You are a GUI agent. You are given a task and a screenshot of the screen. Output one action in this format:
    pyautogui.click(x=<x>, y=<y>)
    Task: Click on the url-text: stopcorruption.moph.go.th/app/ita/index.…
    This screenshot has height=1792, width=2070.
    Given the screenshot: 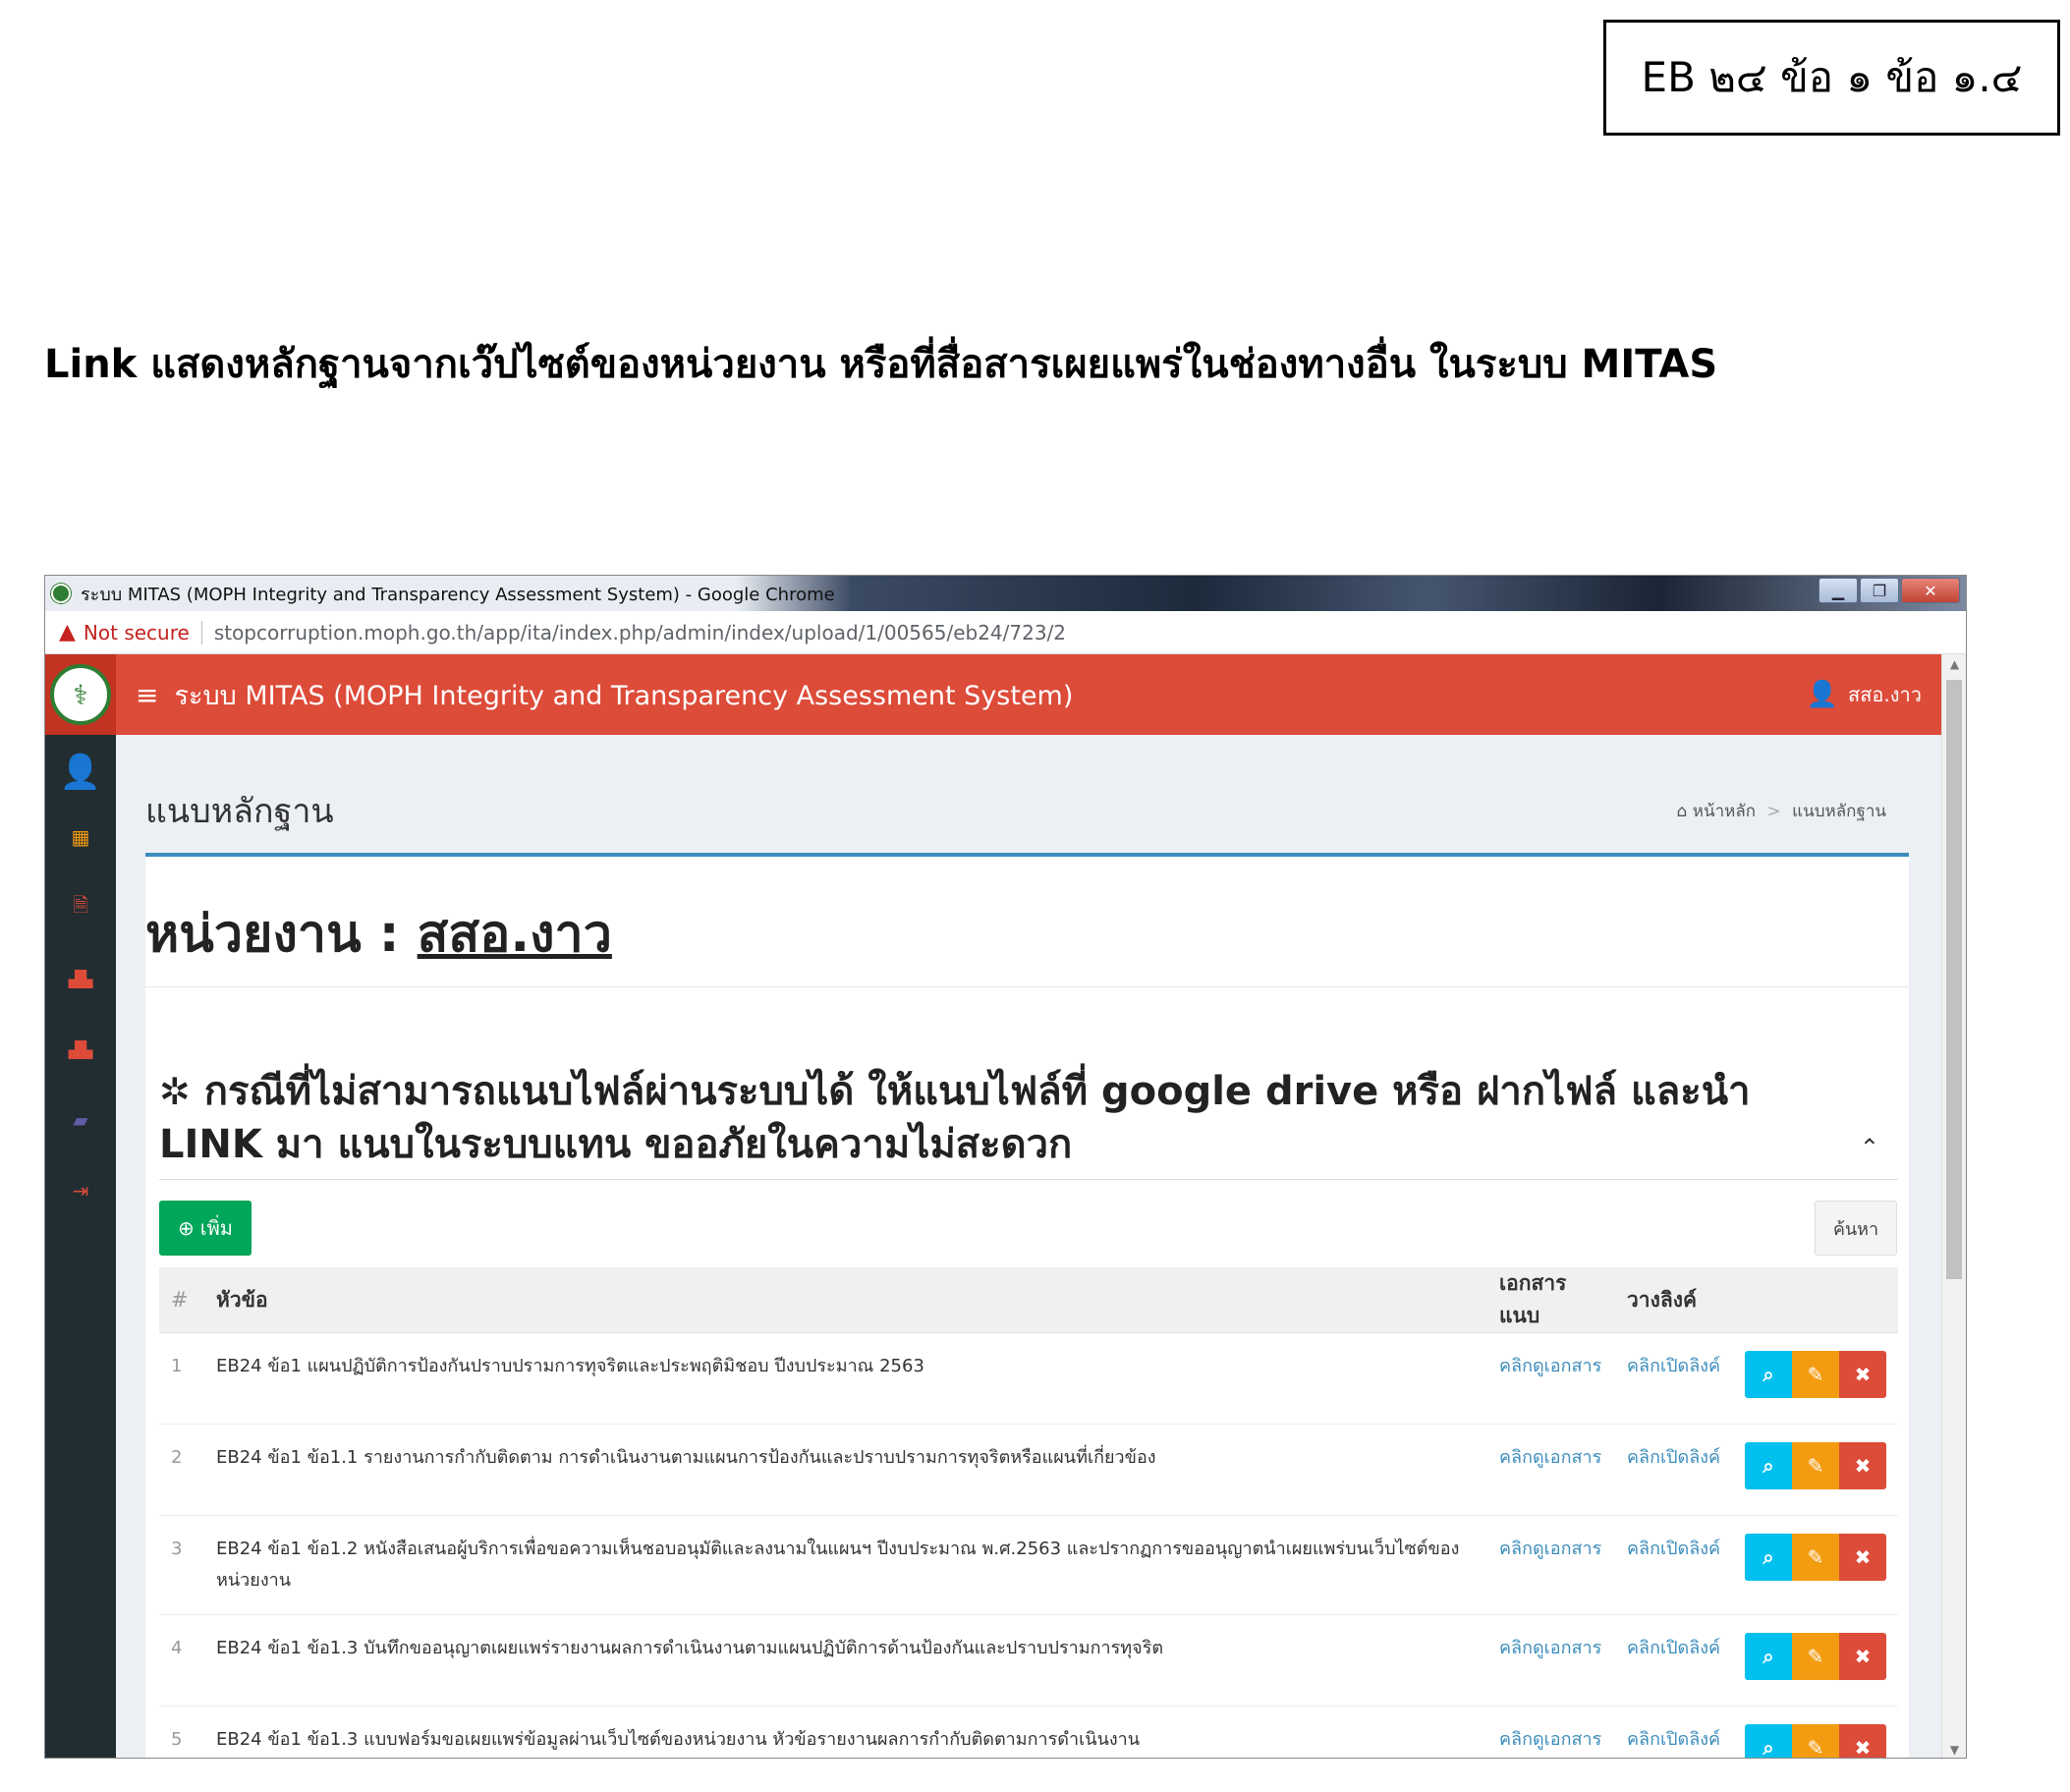 What is the action you would take?
    pyautogui.click(x=640, y=632)
    